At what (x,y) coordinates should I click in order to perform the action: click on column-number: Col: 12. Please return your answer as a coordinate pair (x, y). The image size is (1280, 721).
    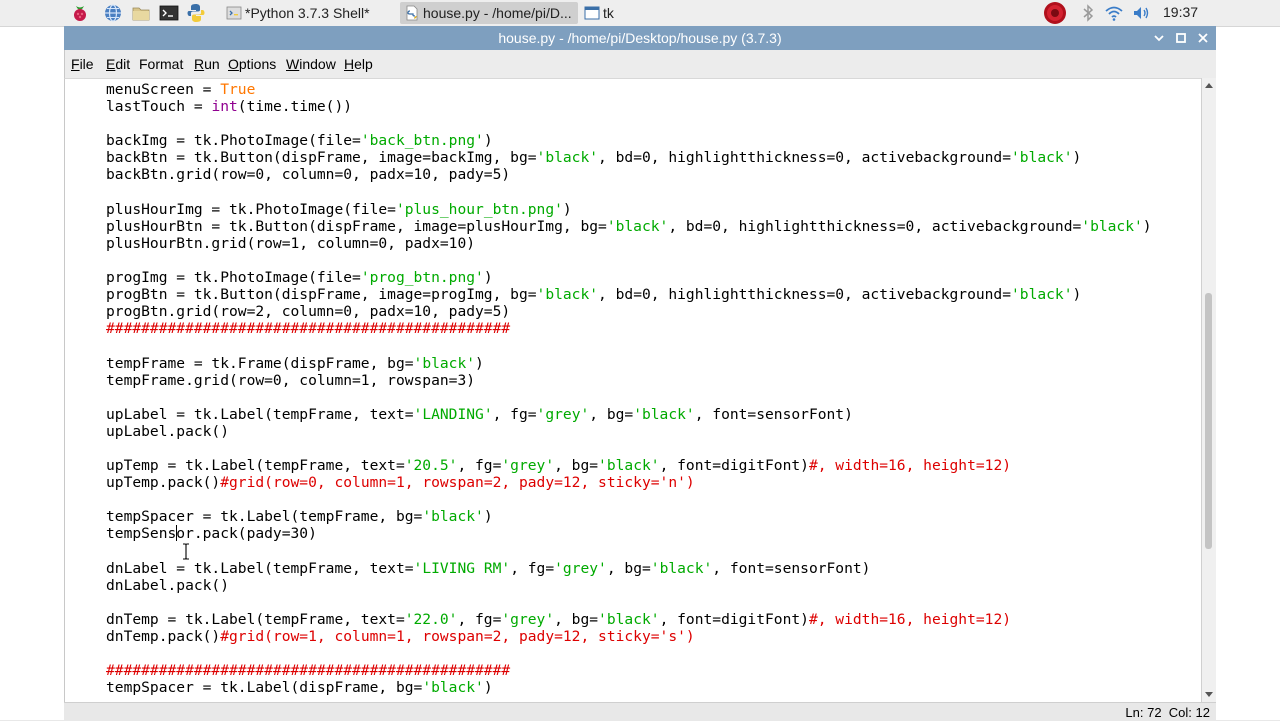
    Looking at the image, I should click on (1189, 712).